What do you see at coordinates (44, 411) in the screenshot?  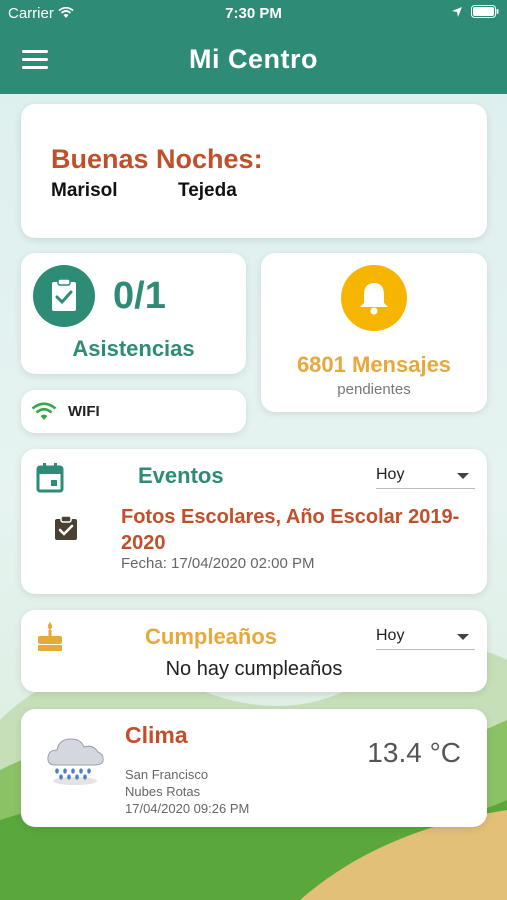 I see `wifi-icon` at bounding box center [44, 411].